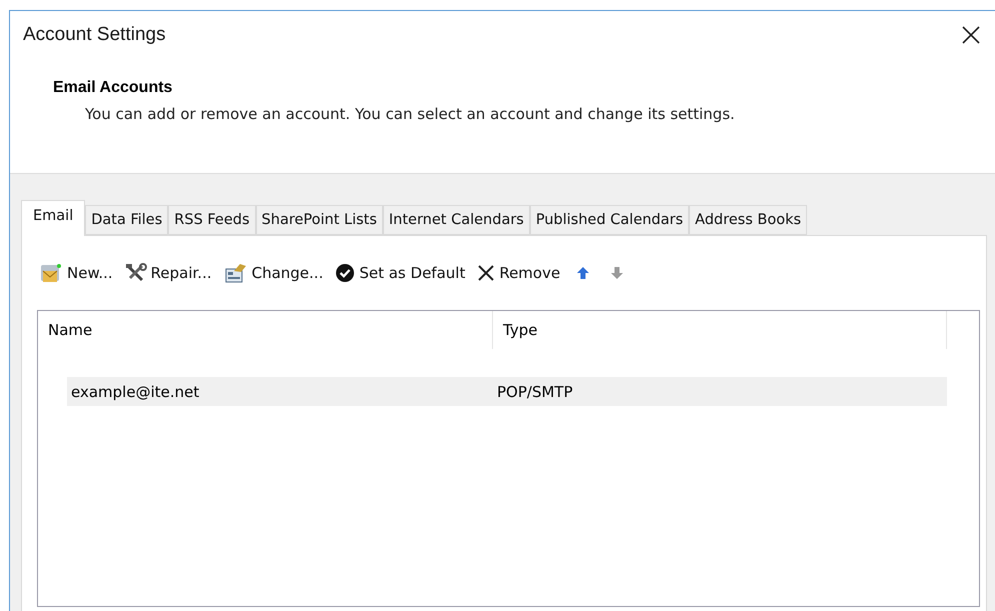  What do you see at coordinates (135, 391) in the screenshot?
I see `table-cell-text: example@ite.net` at bounding box center [135, 391].